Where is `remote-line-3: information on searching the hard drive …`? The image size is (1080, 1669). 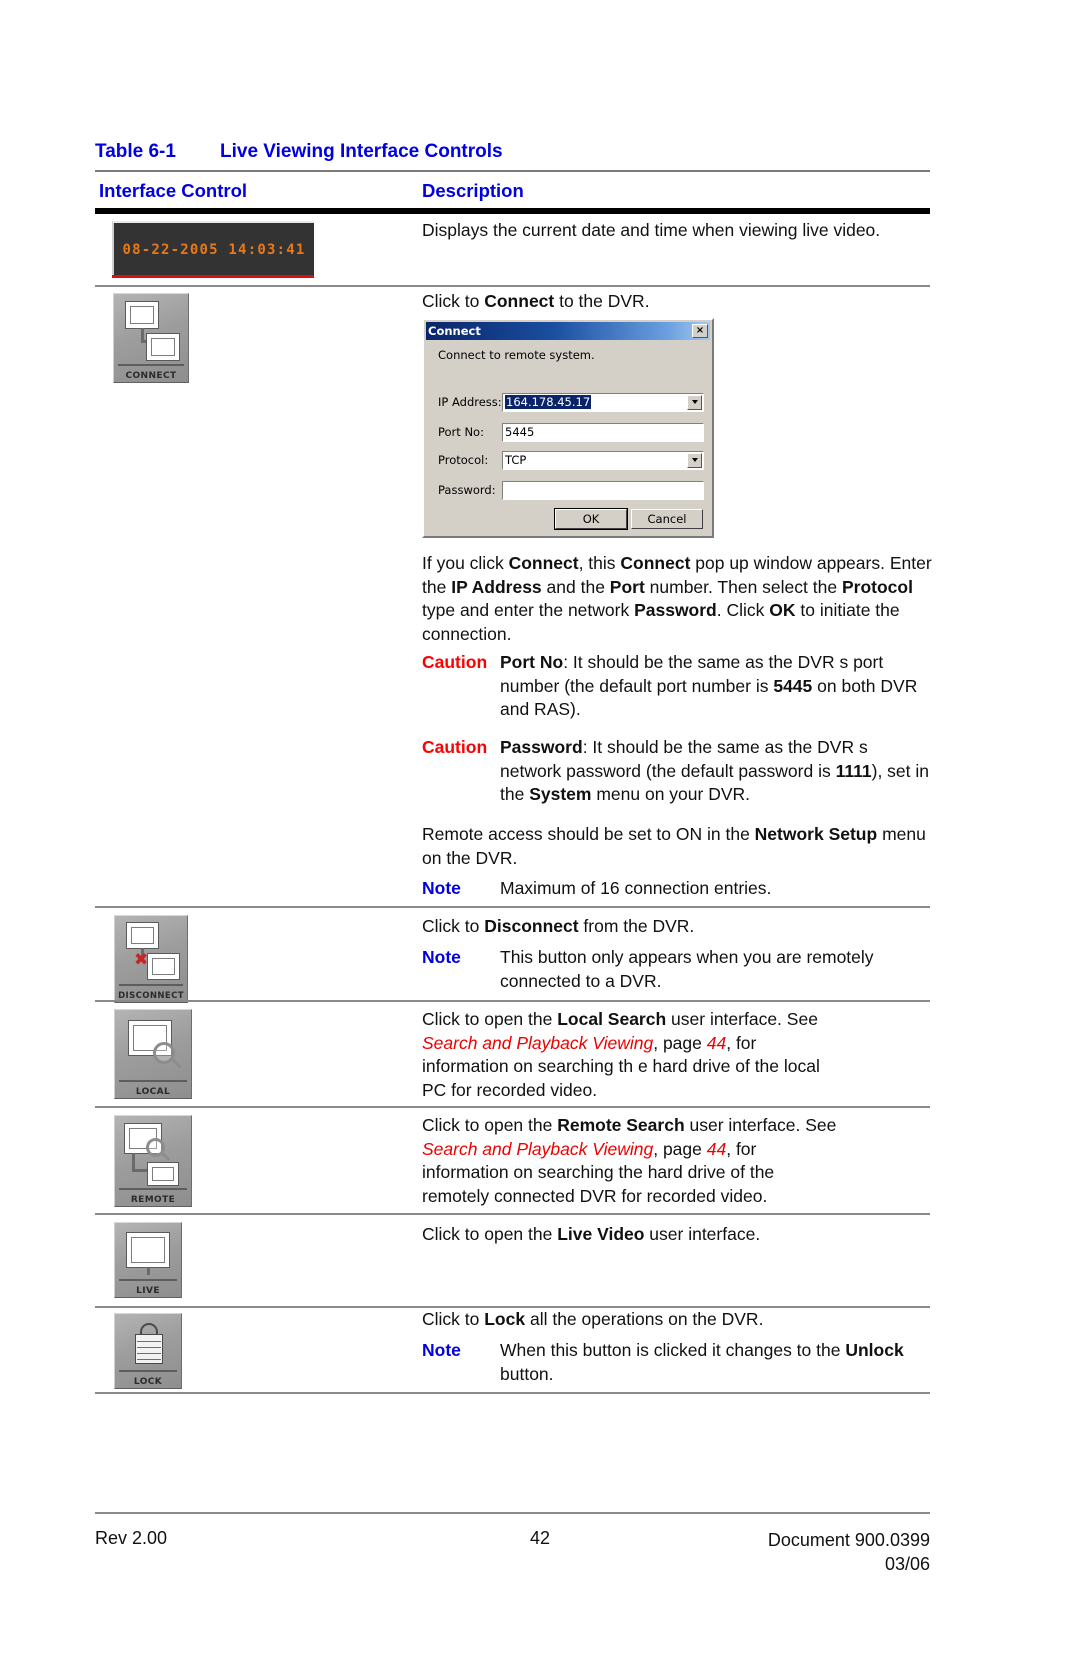 remote-line-3: information on searching the hard drive … is located at coordinates (598, 1172).